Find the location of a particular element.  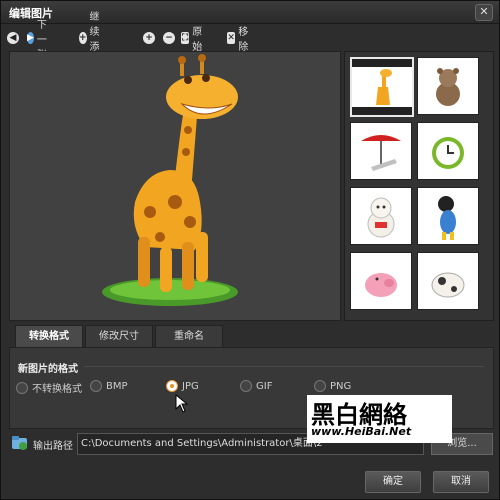

radio-no-convert: 不转换格式 is located at coordinates (49, 387).